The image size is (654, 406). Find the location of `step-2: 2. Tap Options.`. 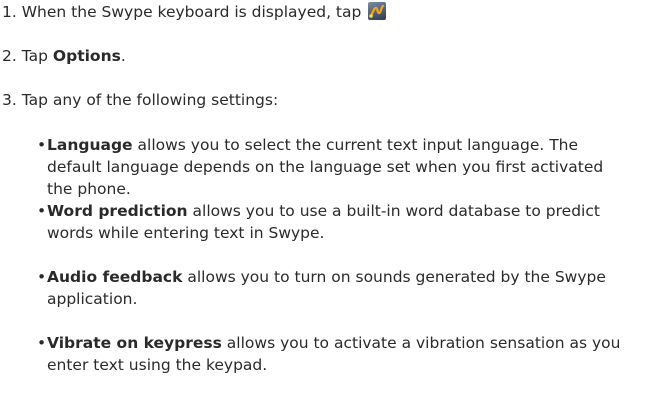

step-2: 2. Tap Options. is located at coordinates (64, 56).